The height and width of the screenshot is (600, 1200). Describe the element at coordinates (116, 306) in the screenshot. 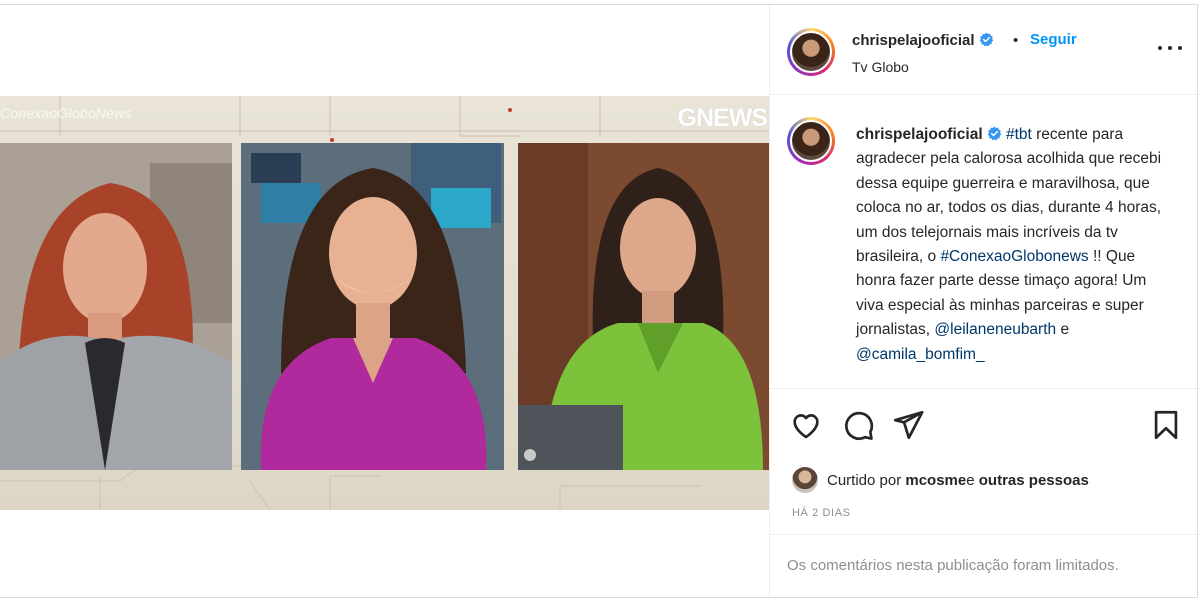

I see `presenter-panel-left` at that location.